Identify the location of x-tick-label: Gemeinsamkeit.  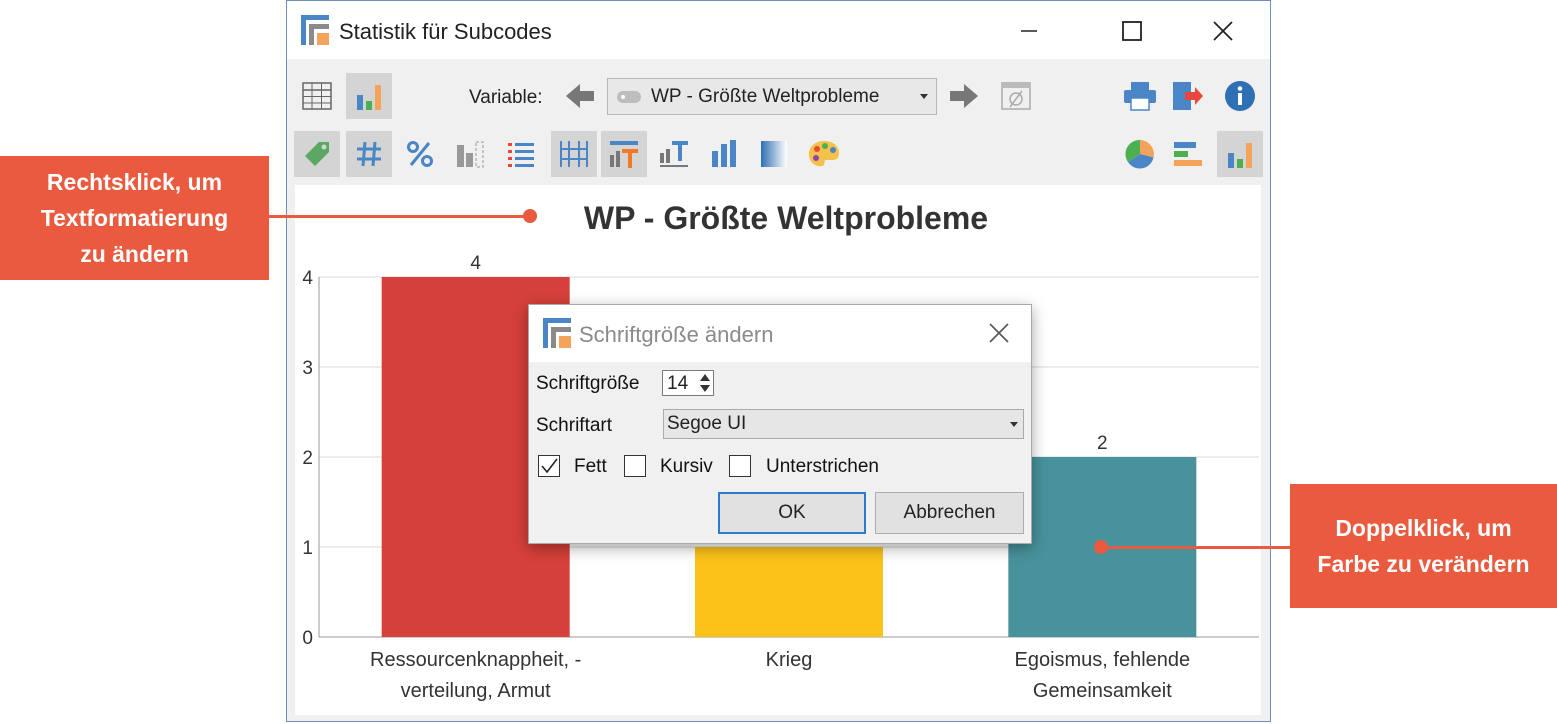
(1102, 691).